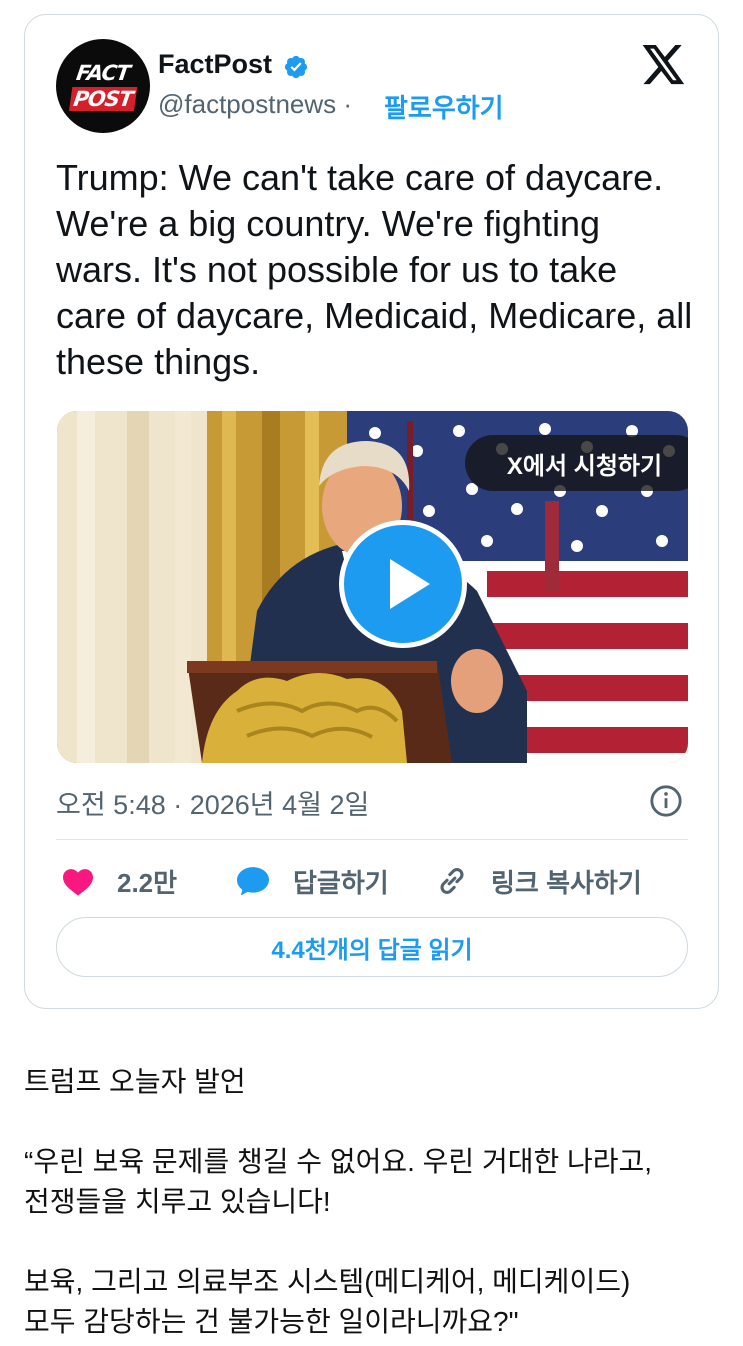 This screenshot has width=743, height=1346. What do you see at coordinates (341, 882) in the screenshot?
I see `reply-label: 답글하기` at bounding box center [341, 882].